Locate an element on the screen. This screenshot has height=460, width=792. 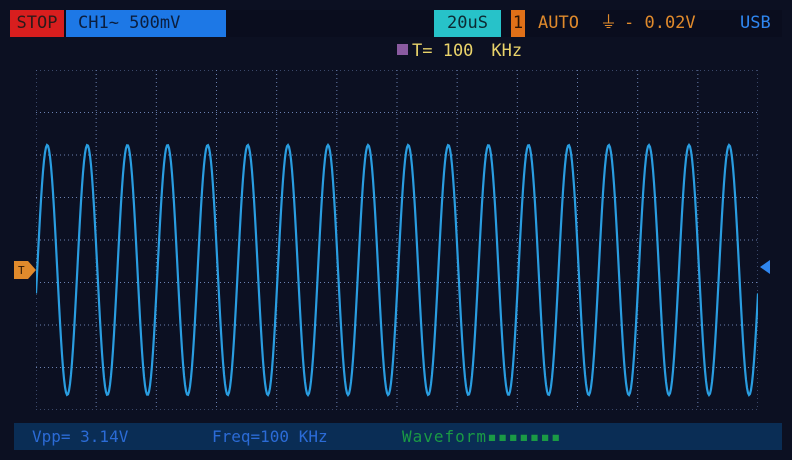
channel-1-scale: CH1~ 500mV is located at coordinates (146, 23).